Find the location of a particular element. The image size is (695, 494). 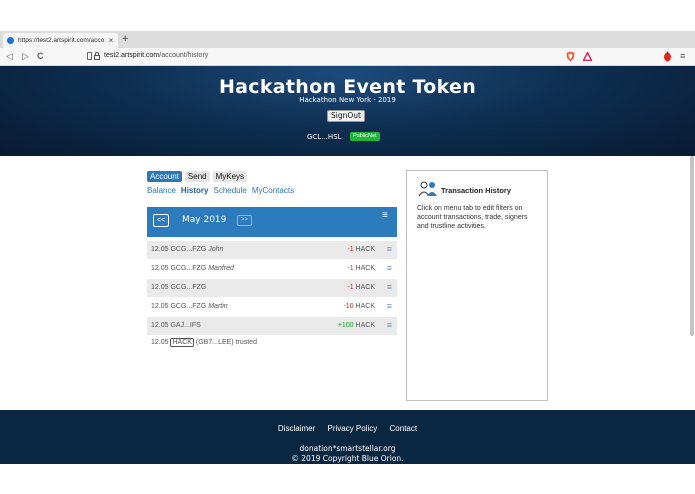

account-id: GCL...HSL is located at coordinates (324, 137).